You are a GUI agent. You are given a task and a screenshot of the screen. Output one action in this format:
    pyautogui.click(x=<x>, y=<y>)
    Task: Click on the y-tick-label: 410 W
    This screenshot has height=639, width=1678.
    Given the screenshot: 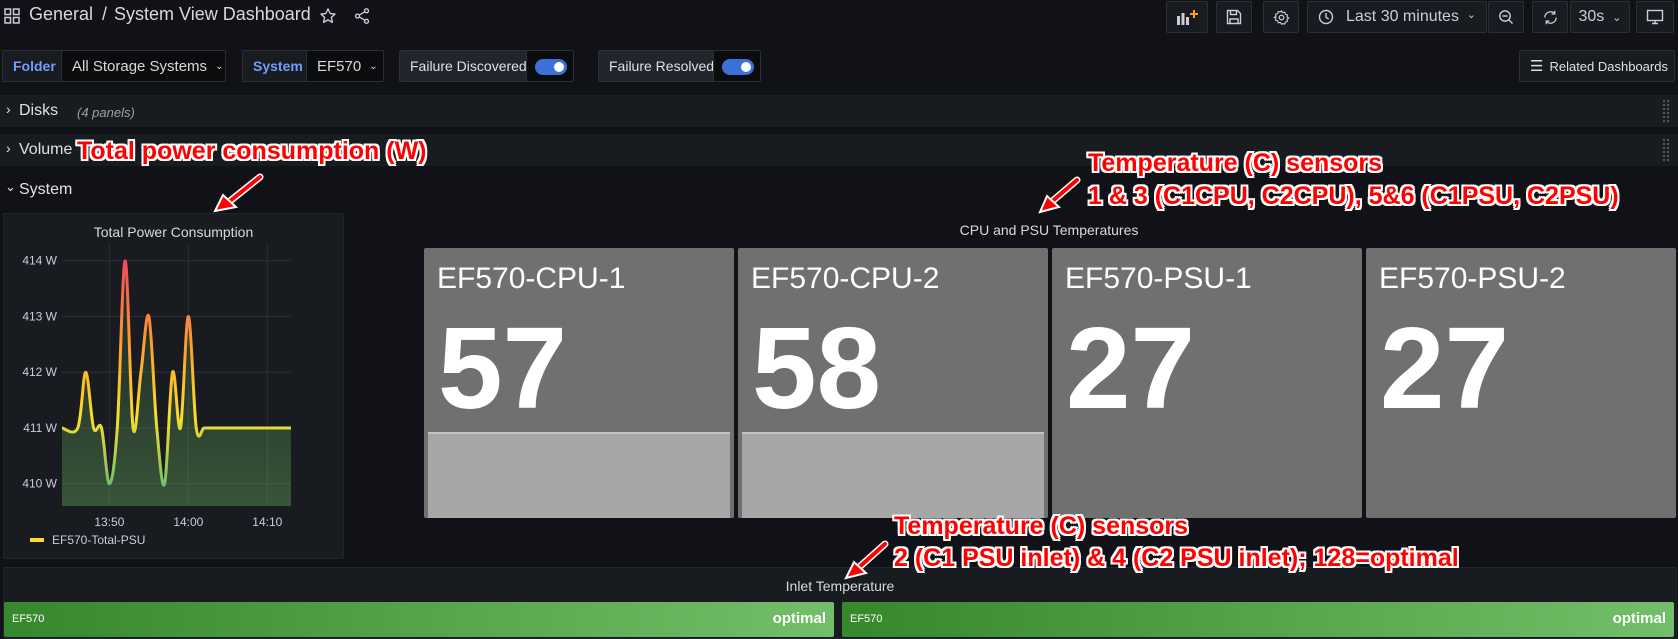 What is the action you would take?
    pyautogui.click(x=39, y=484)
    